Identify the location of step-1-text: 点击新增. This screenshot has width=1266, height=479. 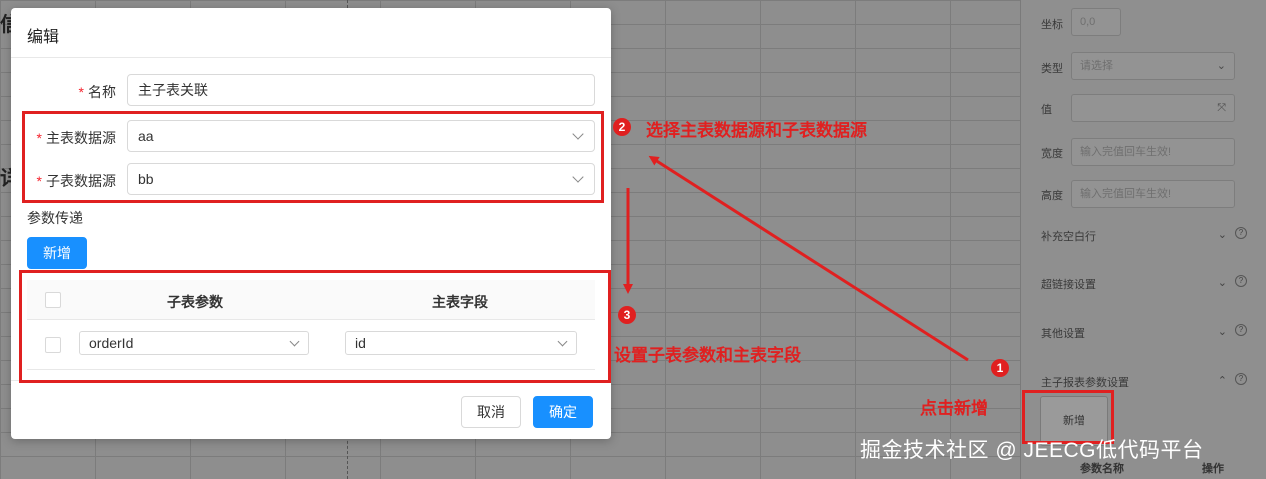
(954, 408).